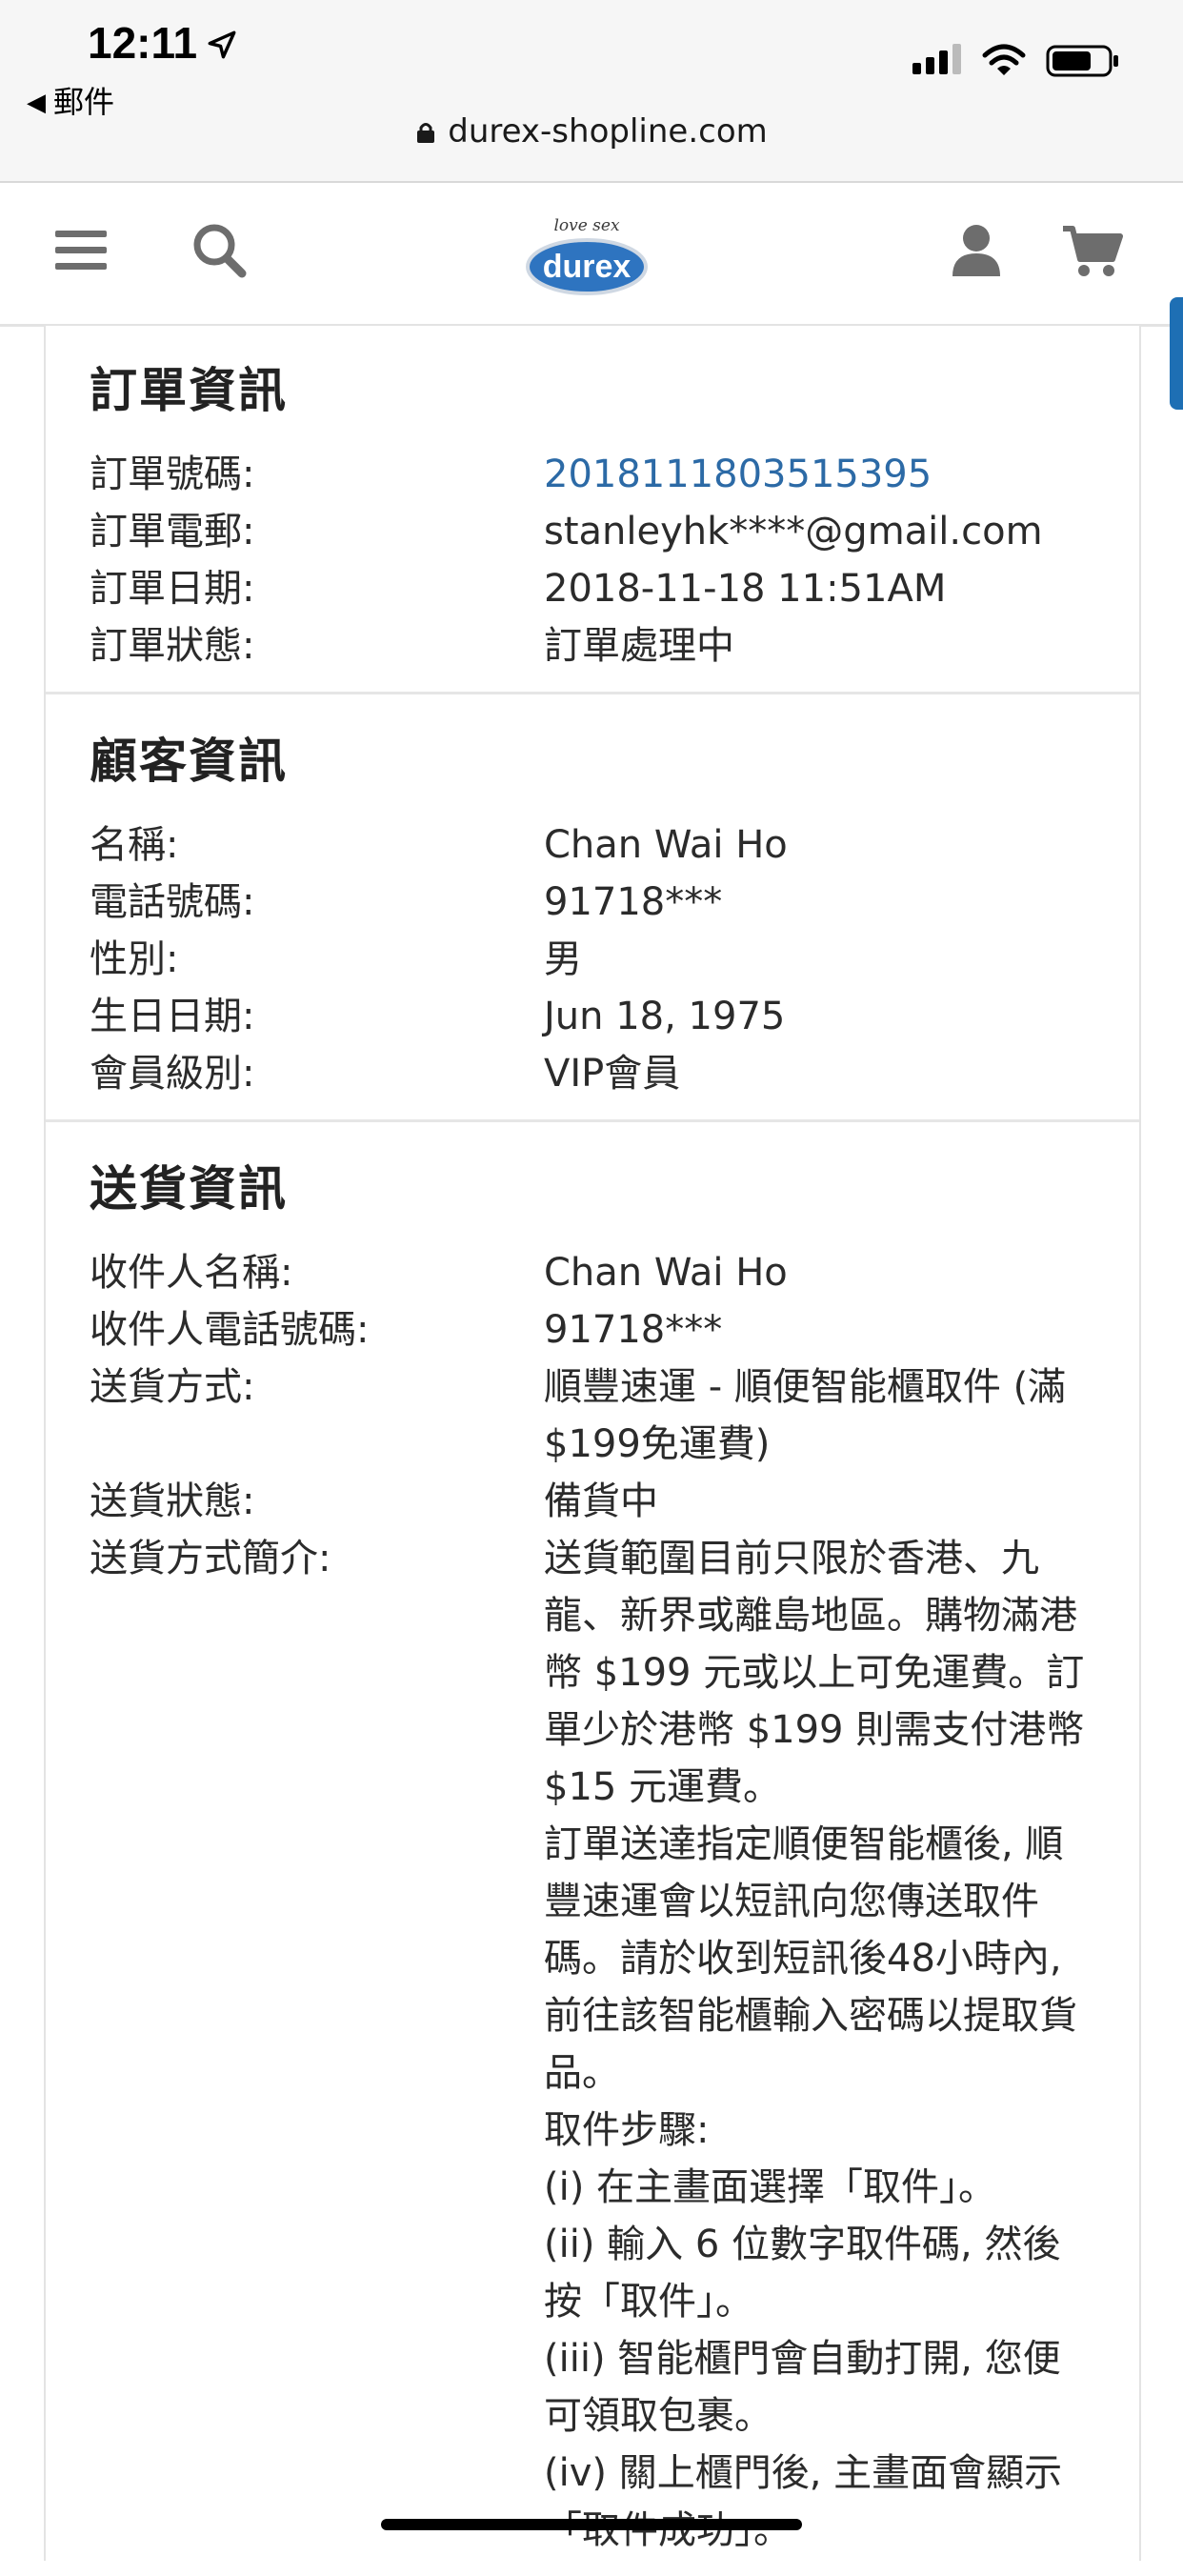  I want to click on order-status-row: 訂單狀態: 訂單處理中, so click(615, 646).